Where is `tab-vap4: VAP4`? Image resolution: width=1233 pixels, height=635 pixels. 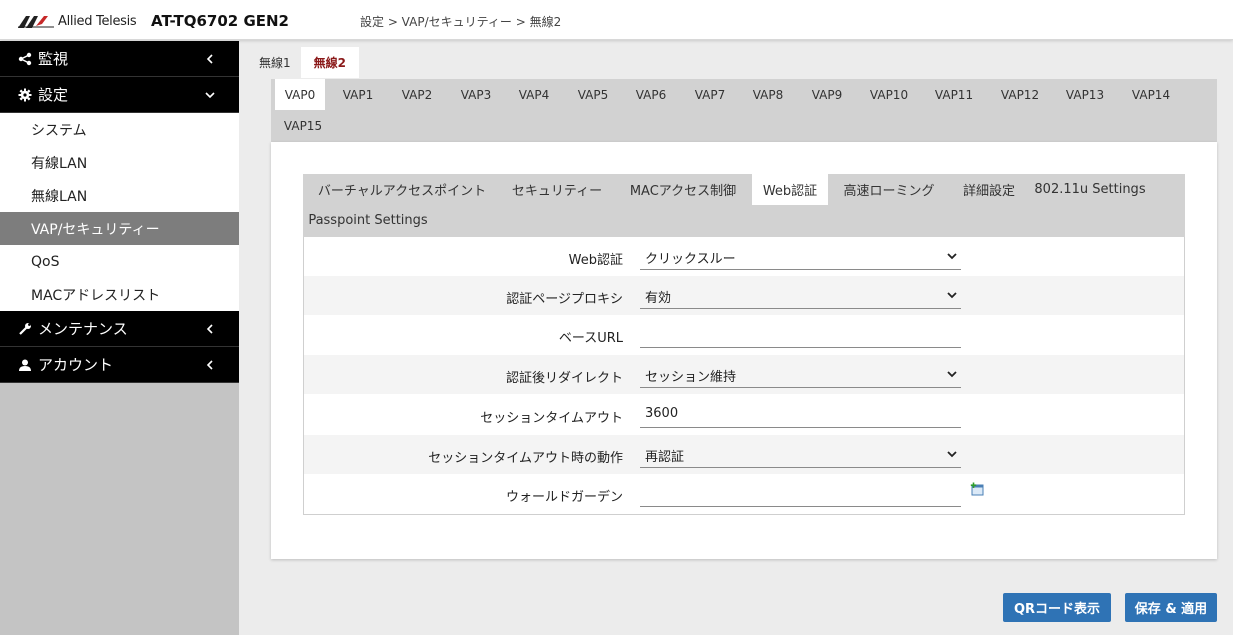
tab-vap4: VAP4 is located at coordinates (534, 94).